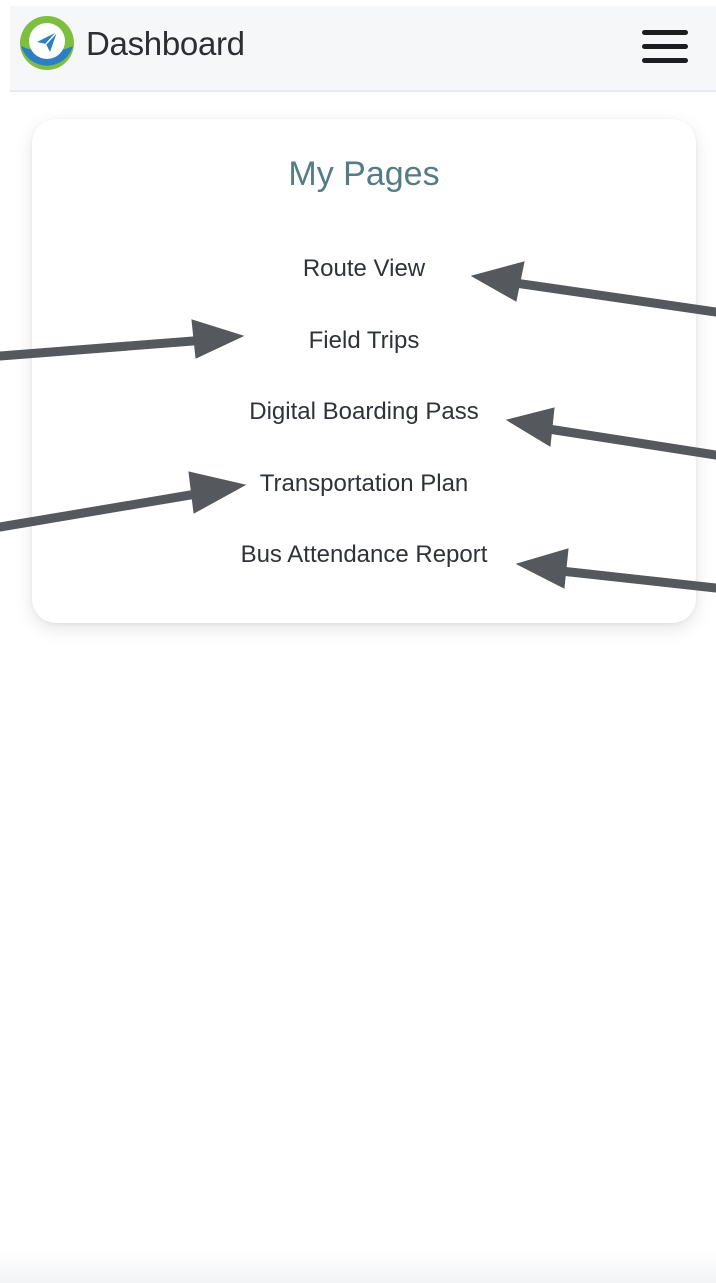 This screenshot has height=1283, width=716. I want to click on top-bar: Dashboard, so click(363, 49).